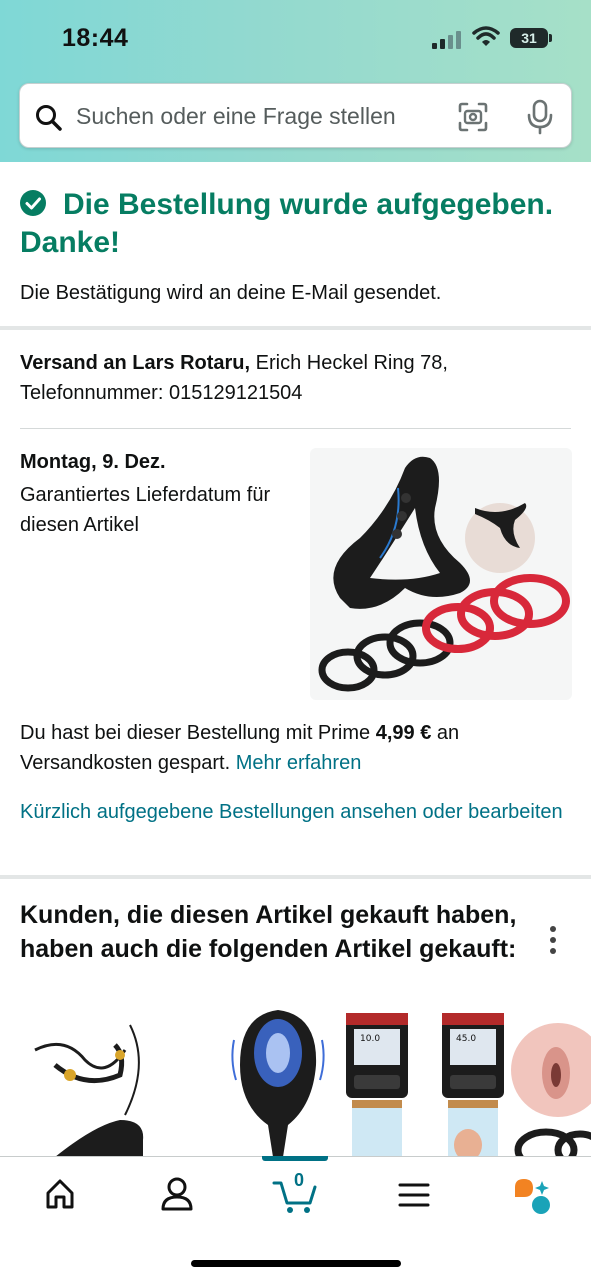 The width and height of the screenshot is (591, 1280). I want to click on status-time: 18:44, so click(95, 38).